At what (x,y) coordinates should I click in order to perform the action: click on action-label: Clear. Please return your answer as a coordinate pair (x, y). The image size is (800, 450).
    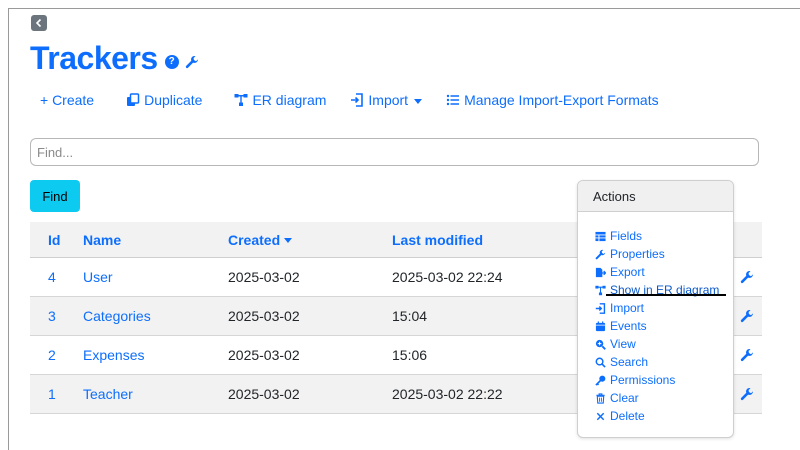
    Looking at the image, I should click on (624, 398).